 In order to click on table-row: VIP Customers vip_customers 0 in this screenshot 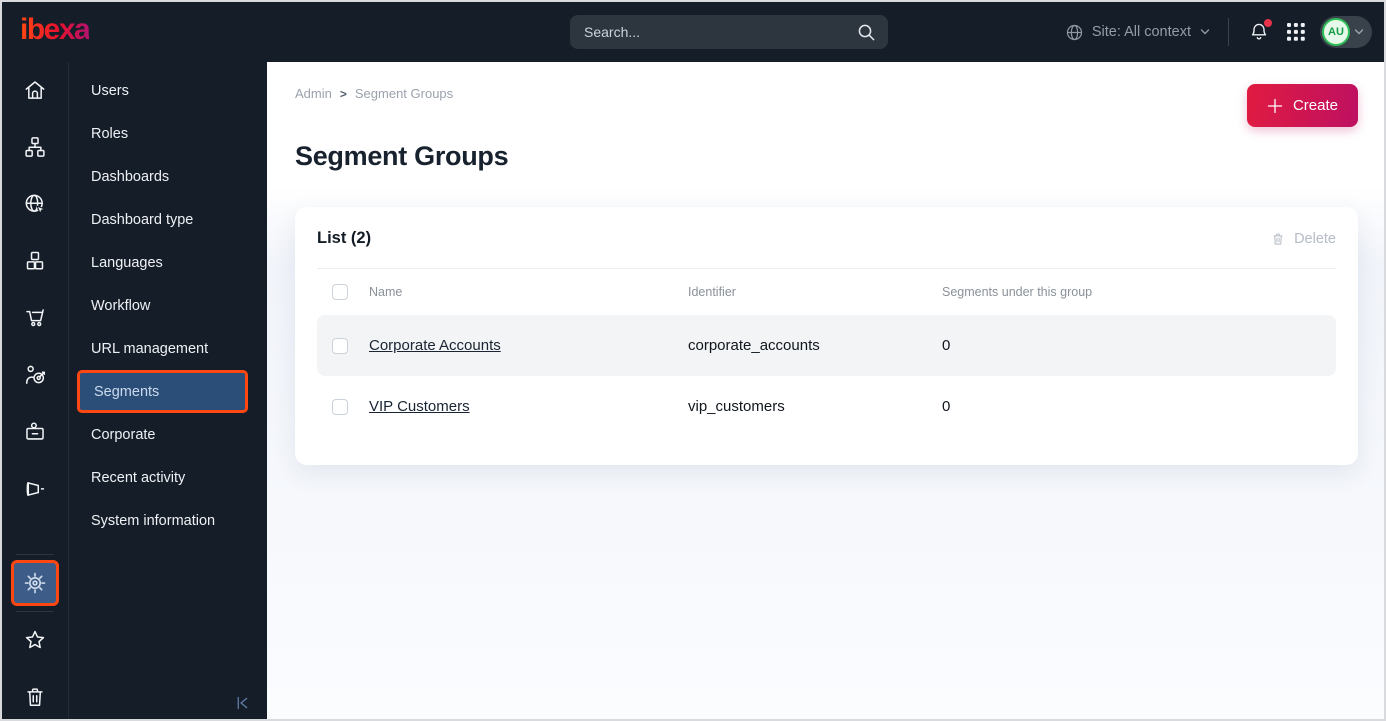, I will do `click(826, 406)`.